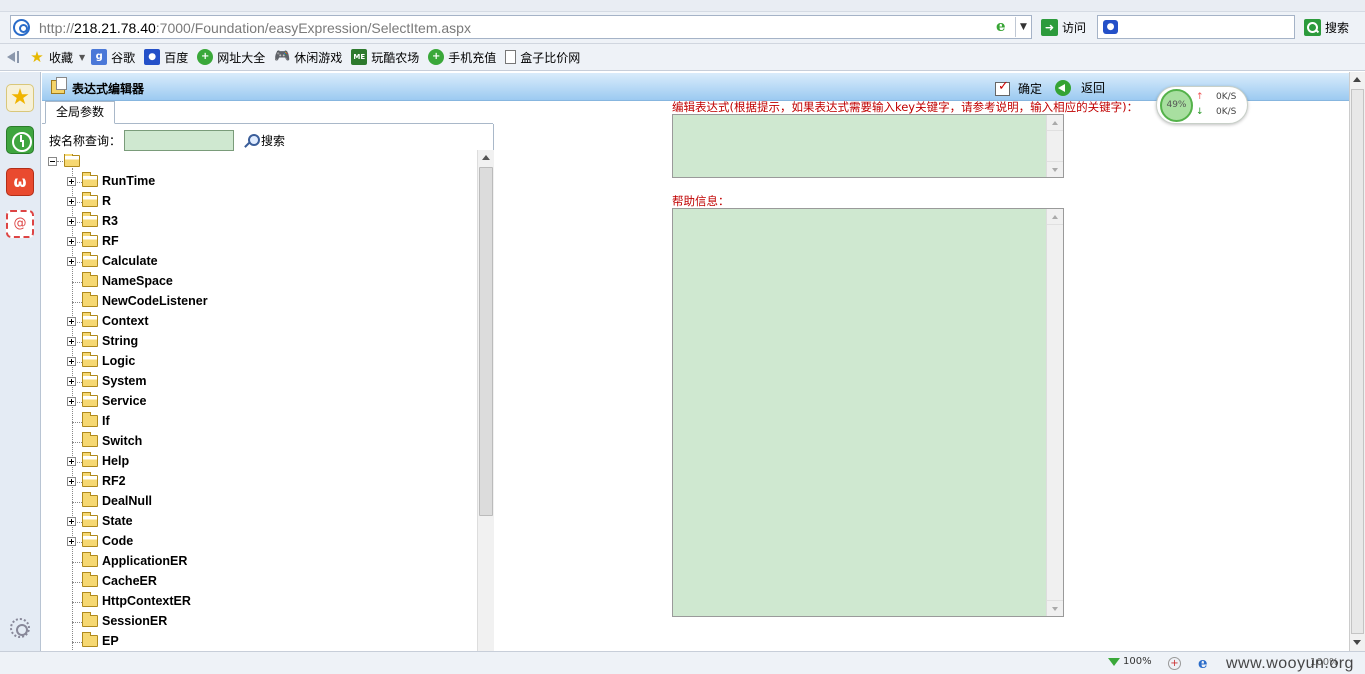 The width and height of the screenshot is (1365, 674). Describe the element at coordinates (20, 140) in the screenshot. I see `history-clock-icon` at that location.